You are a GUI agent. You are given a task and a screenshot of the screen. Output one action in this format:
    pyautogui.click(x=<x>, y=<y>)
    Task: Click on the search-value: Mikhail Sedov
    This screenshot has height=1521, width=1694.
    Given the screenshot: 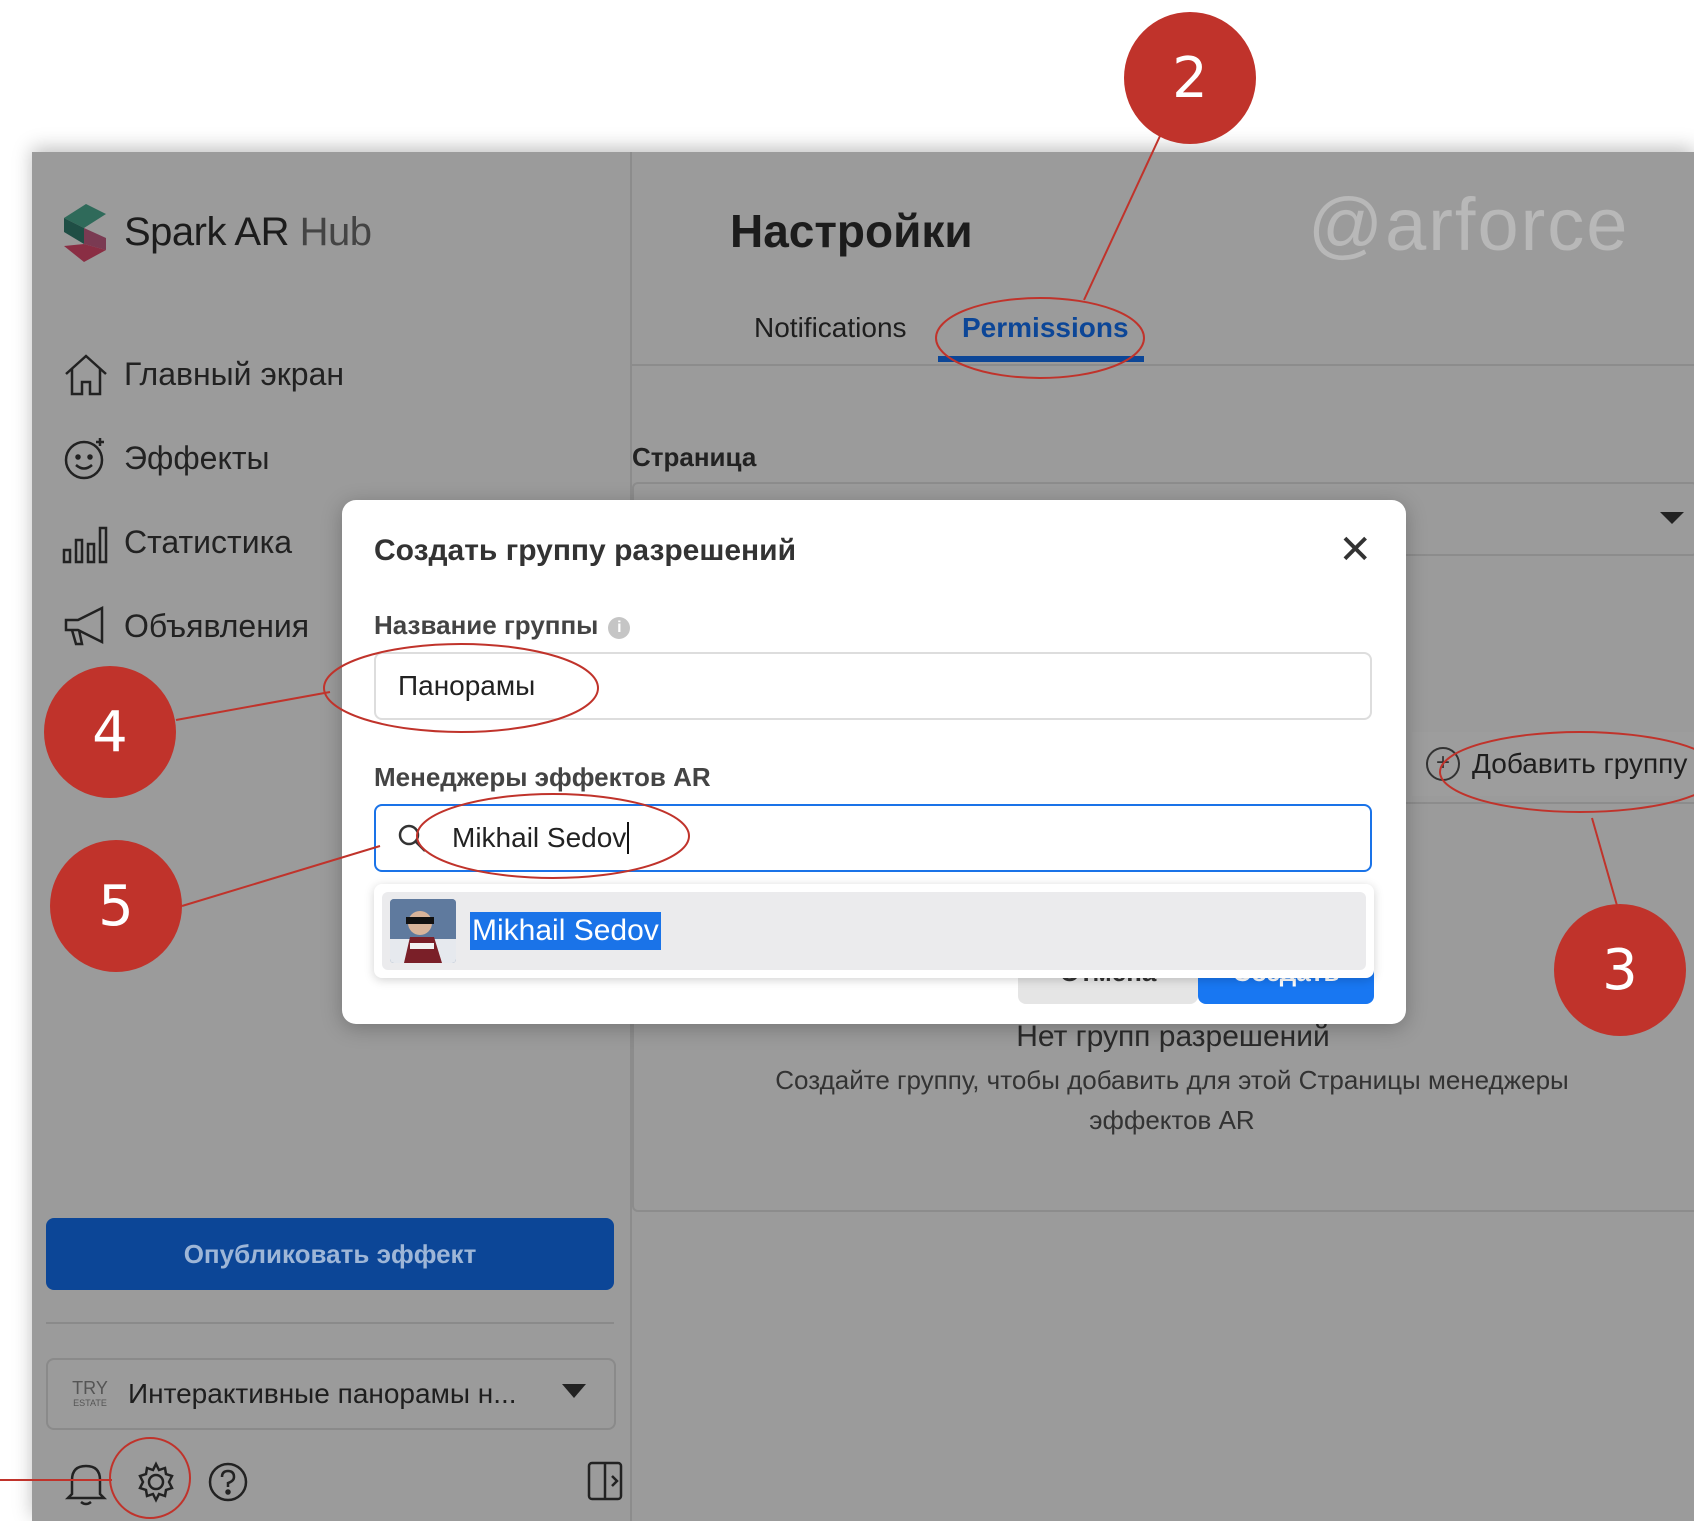 What is the action you would take?
    pyautogui.click(x=539, y=837)
    